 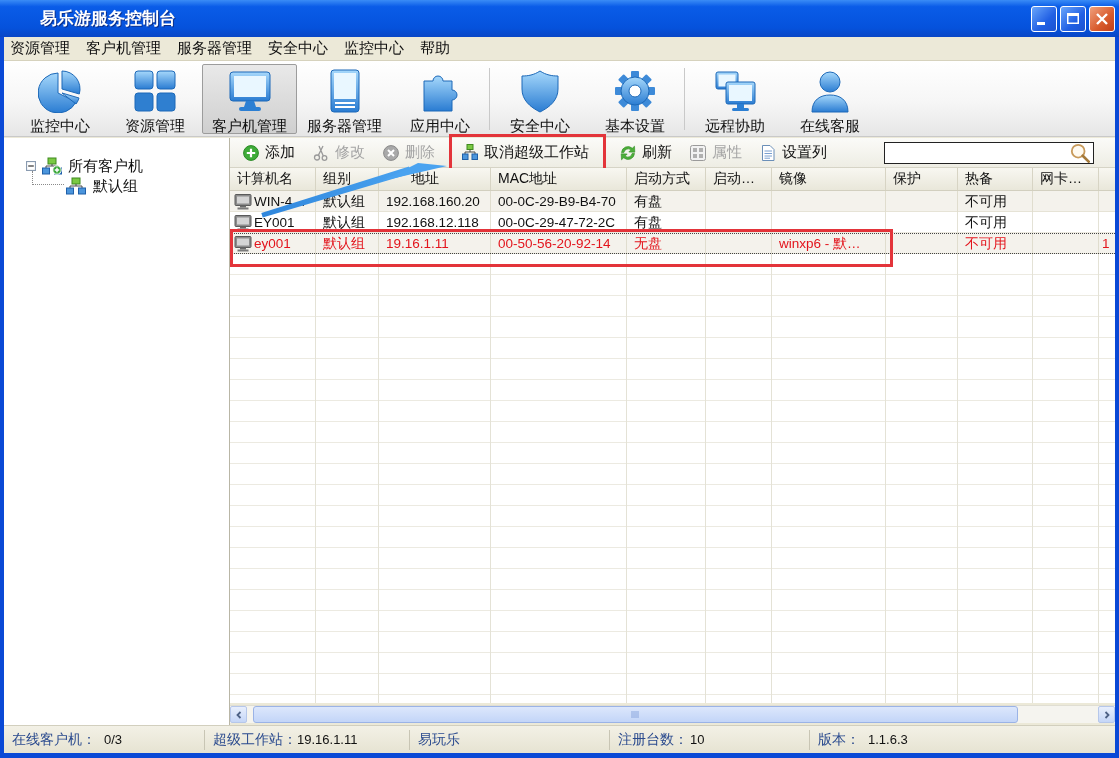 What do you see at coordinates (829, 179) in the screenshot?
I see `column-header: 镜像` at bounding box center [829, 179].